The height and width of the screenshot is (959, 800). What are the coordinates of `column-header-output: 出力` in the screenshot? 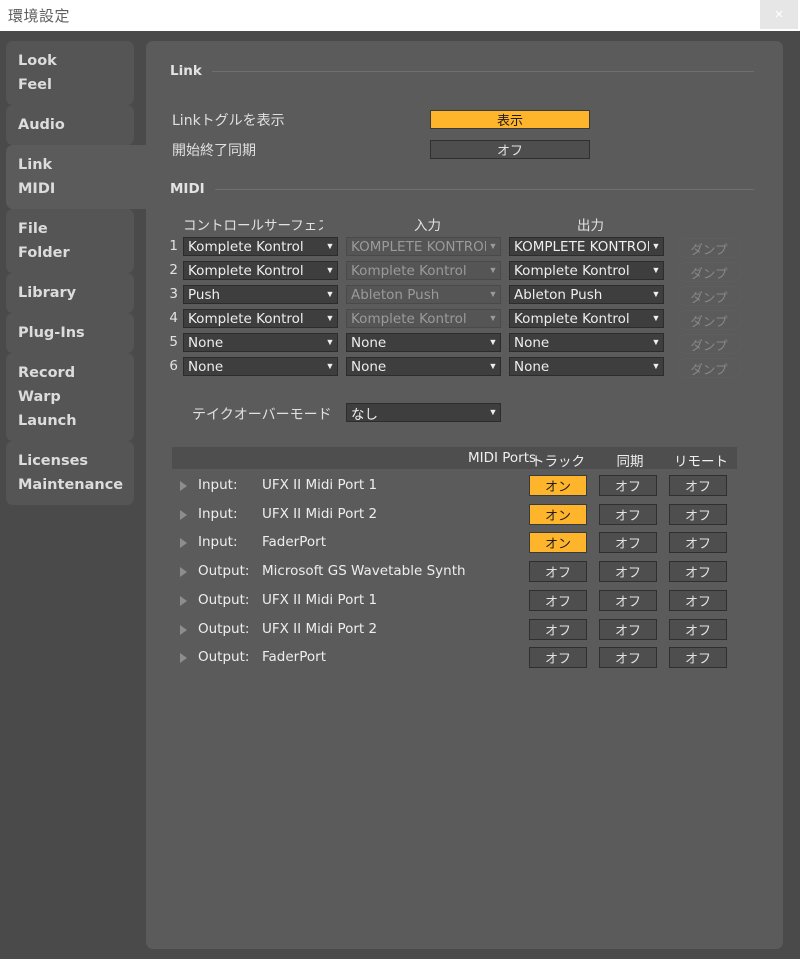 It's located at (590, 226).